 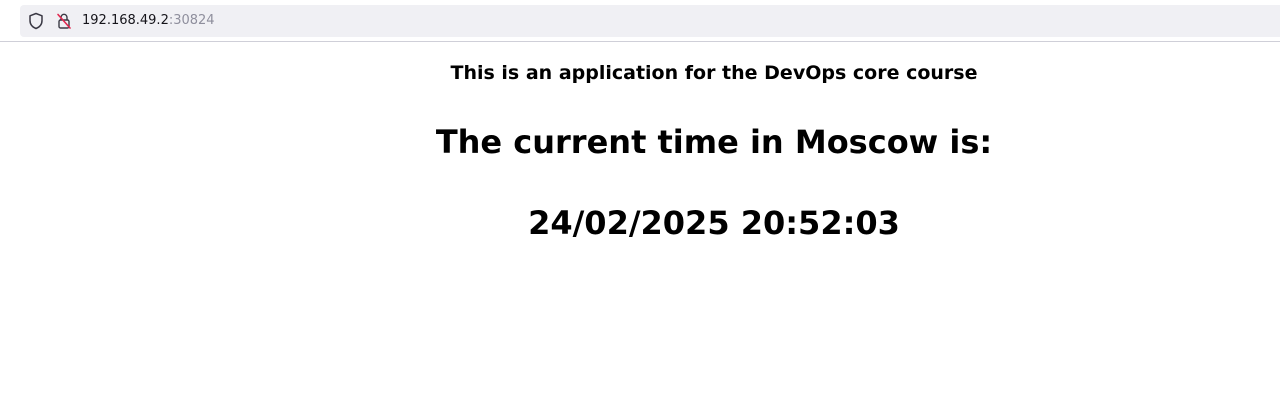 What do you see at coordinates (191, 20) in the screenshot?
I see `url-port: :30824` at bounding box center [191, 20].